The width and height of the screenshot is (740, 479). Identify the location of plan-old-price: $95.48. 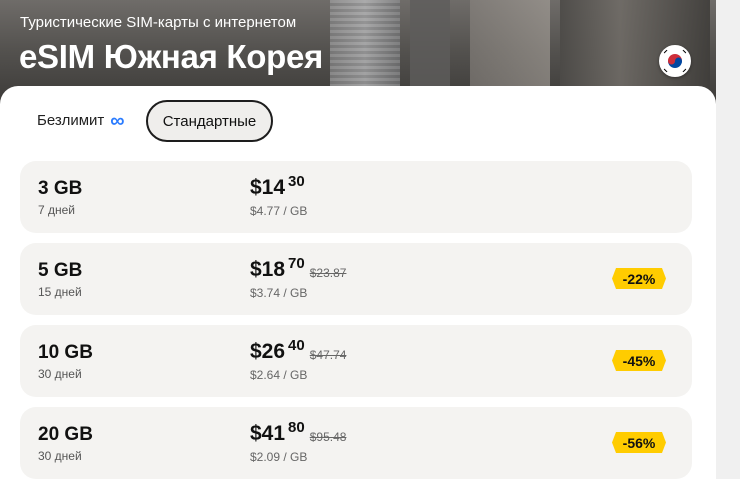
(328, 437).